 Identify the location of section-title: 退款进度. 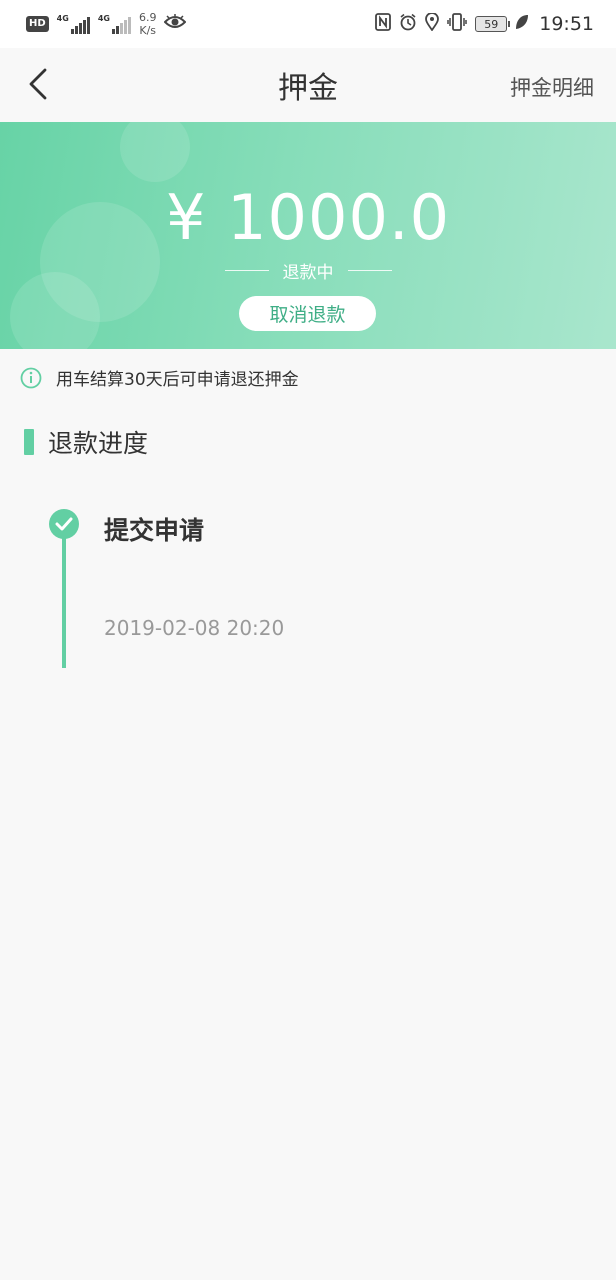
(86, 442).